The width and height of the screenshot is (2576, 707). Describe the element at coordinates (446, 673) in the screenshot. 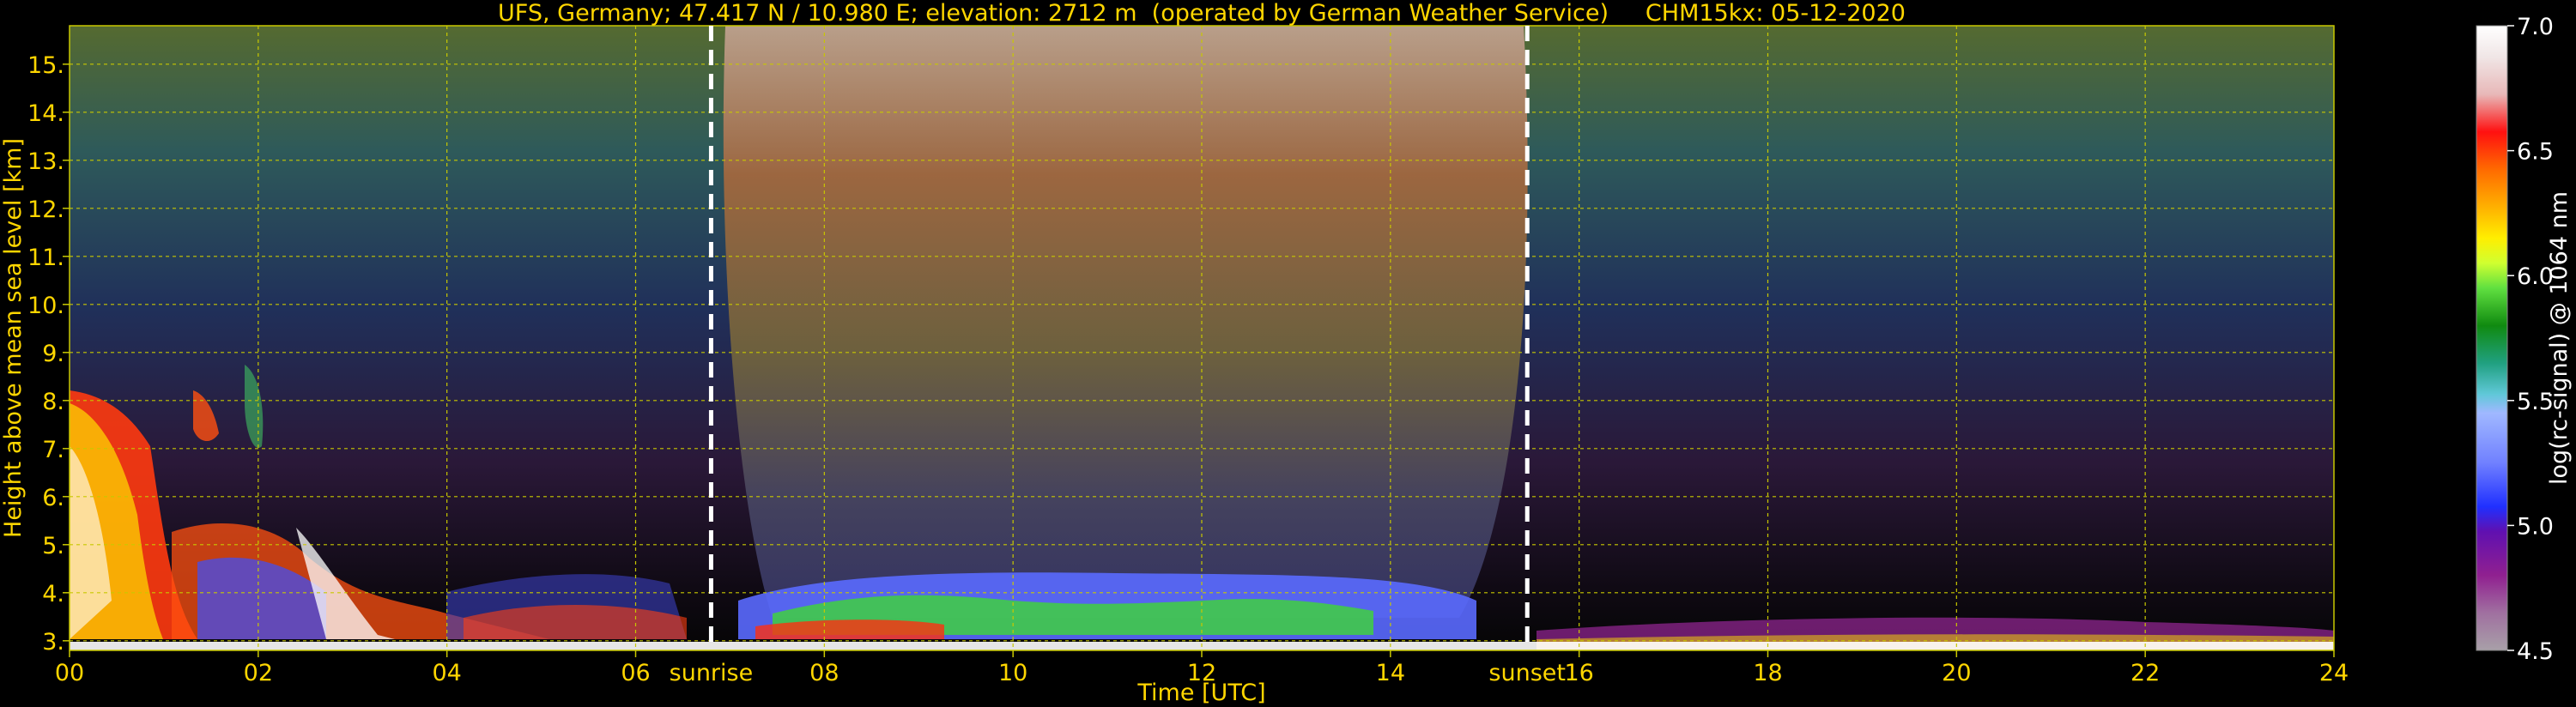

I see `x-tick-label: 04` at that location.